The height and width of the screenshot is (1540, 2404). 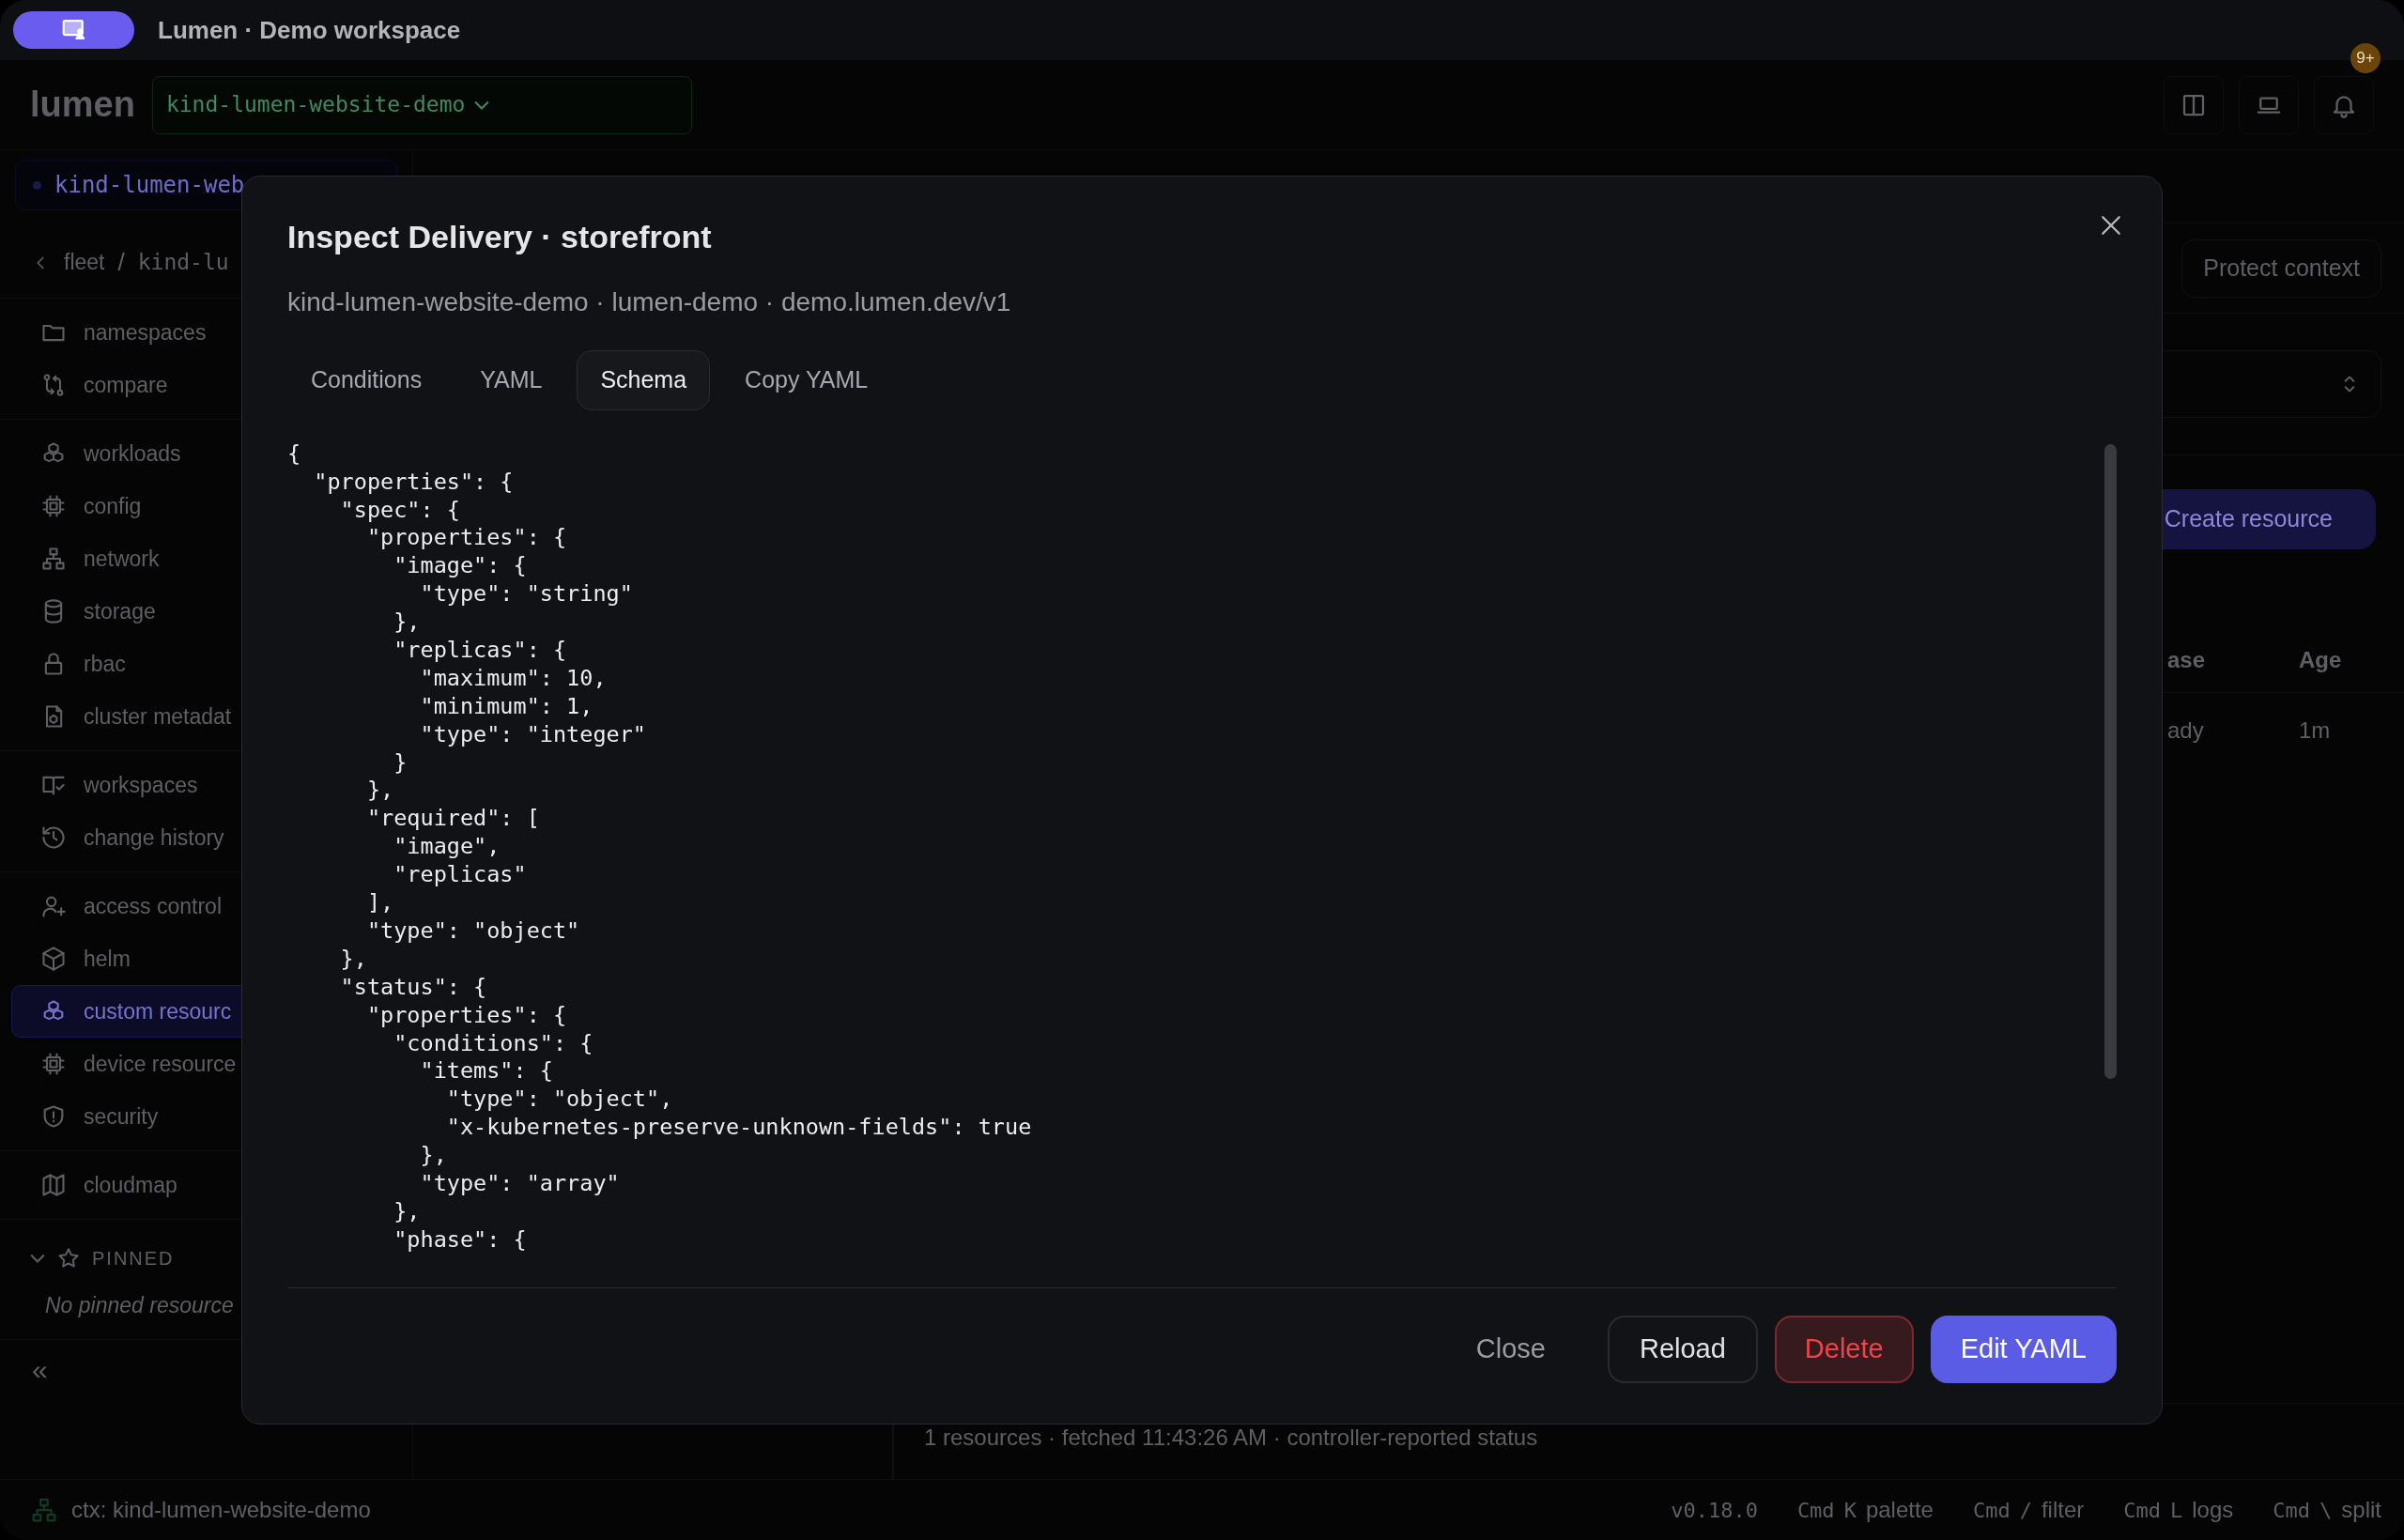 I want to click on table-cell: ady, so click(x=2185, y=730).